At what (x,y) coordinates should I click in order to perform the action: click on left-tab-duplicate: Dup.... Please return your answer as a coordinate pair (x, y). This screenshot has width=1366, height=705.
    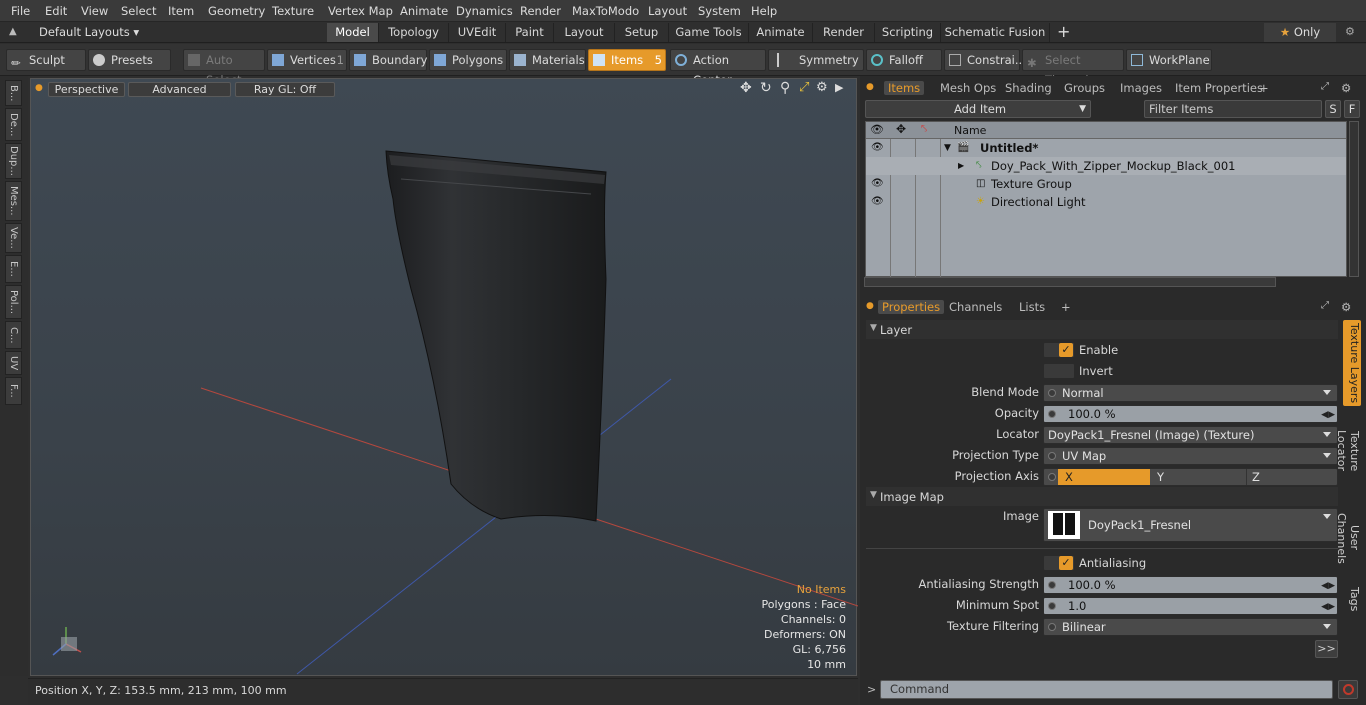
    Looking at the image, I should click on (13, 161).